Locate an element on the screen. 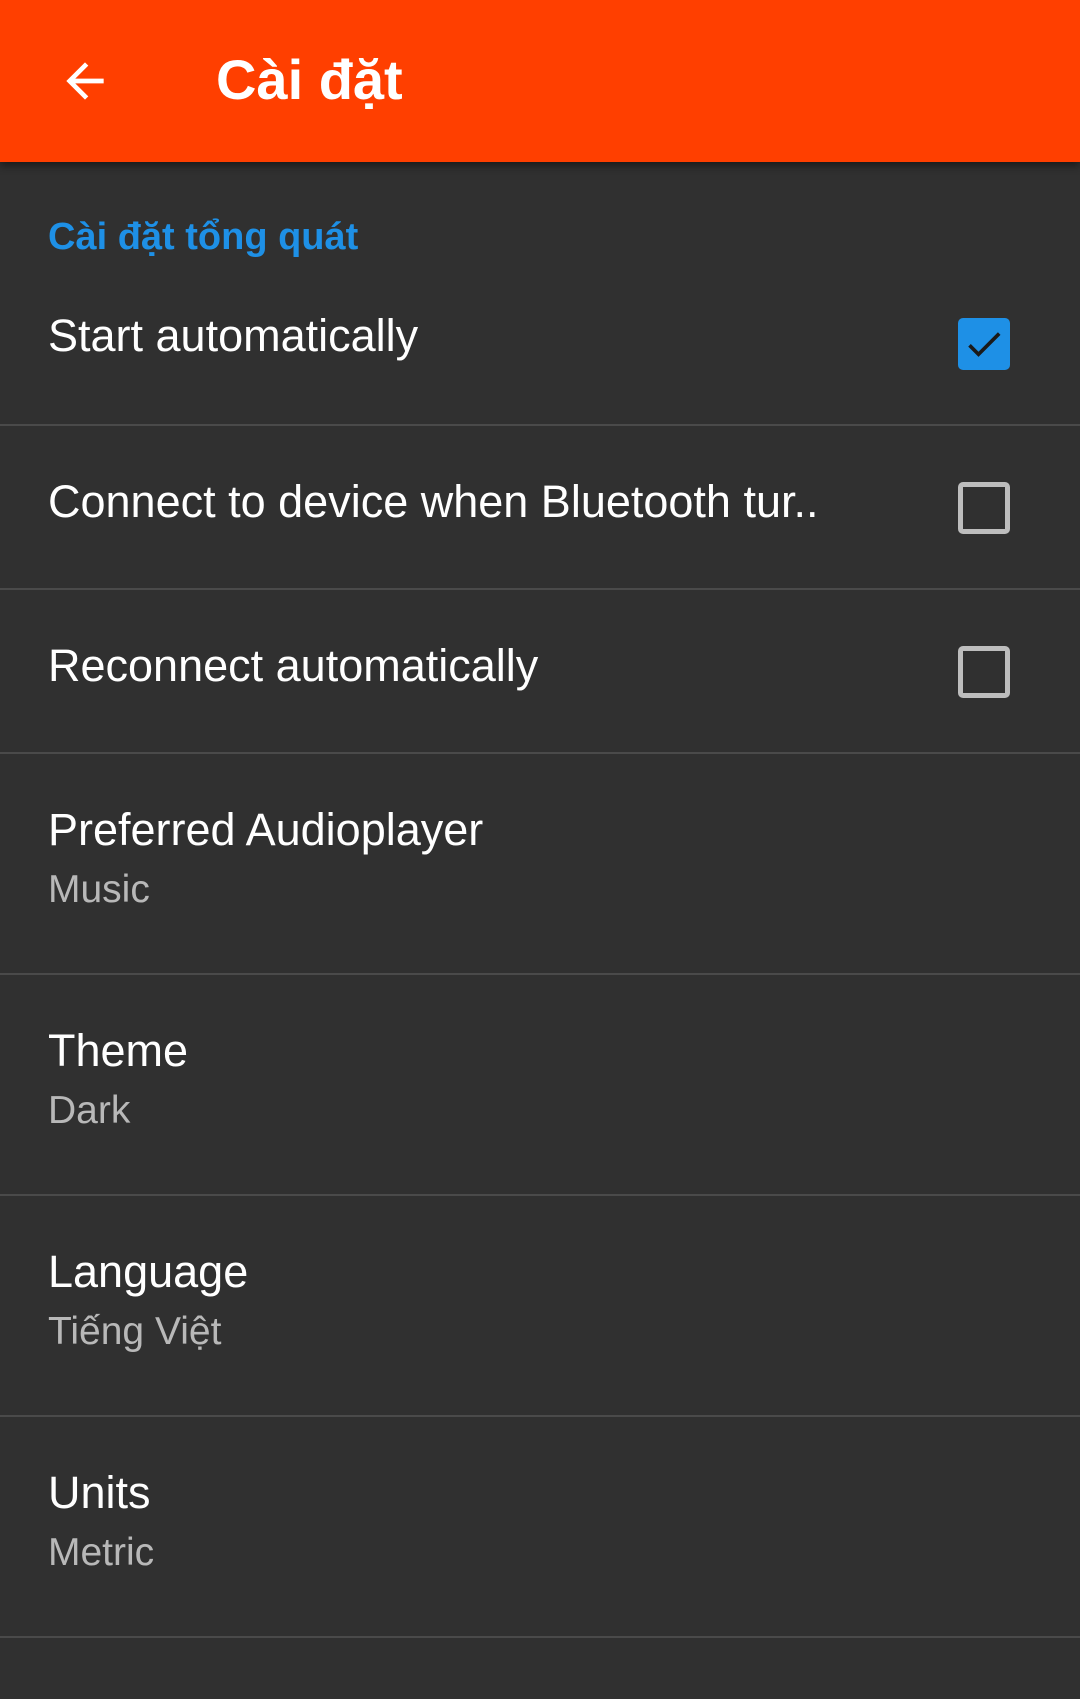  section-header-general: Cài đặt tổng quát is located at coordinates (203, 237).